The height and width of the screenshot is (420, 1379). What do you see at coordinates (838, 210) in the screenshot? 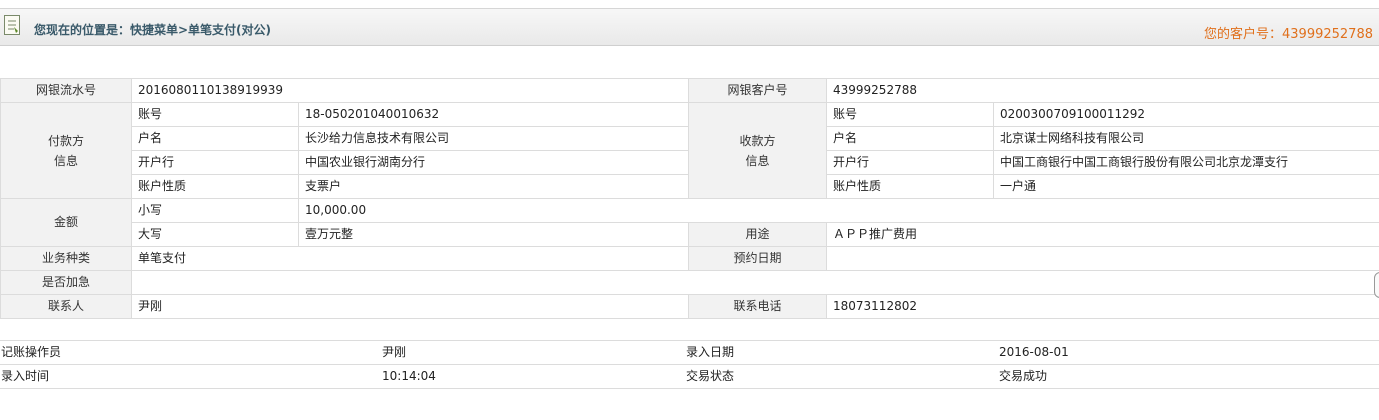
I see `amount-small-value: 10,000.00` at bounding box center [838, 210].